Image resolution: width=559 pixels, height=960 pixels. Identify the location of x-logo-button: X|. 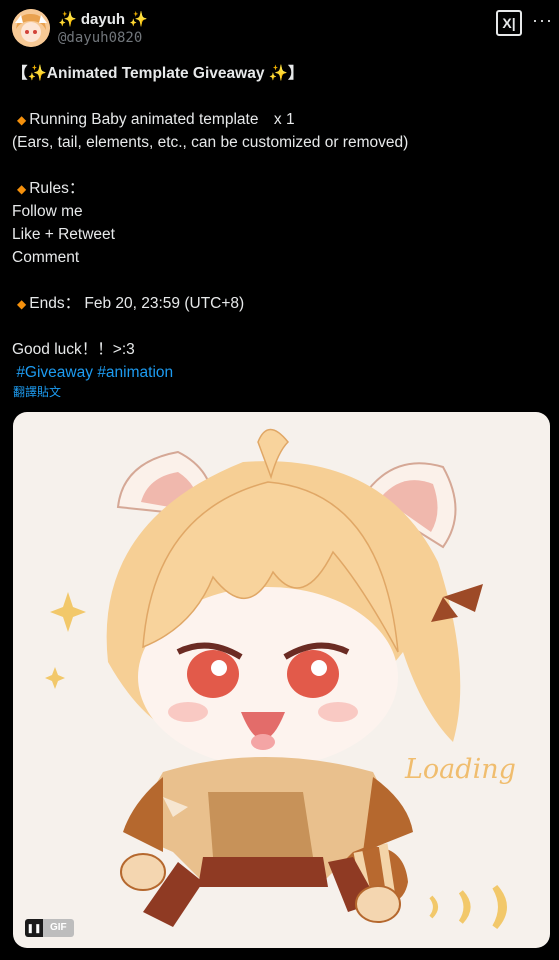
(509, 23).